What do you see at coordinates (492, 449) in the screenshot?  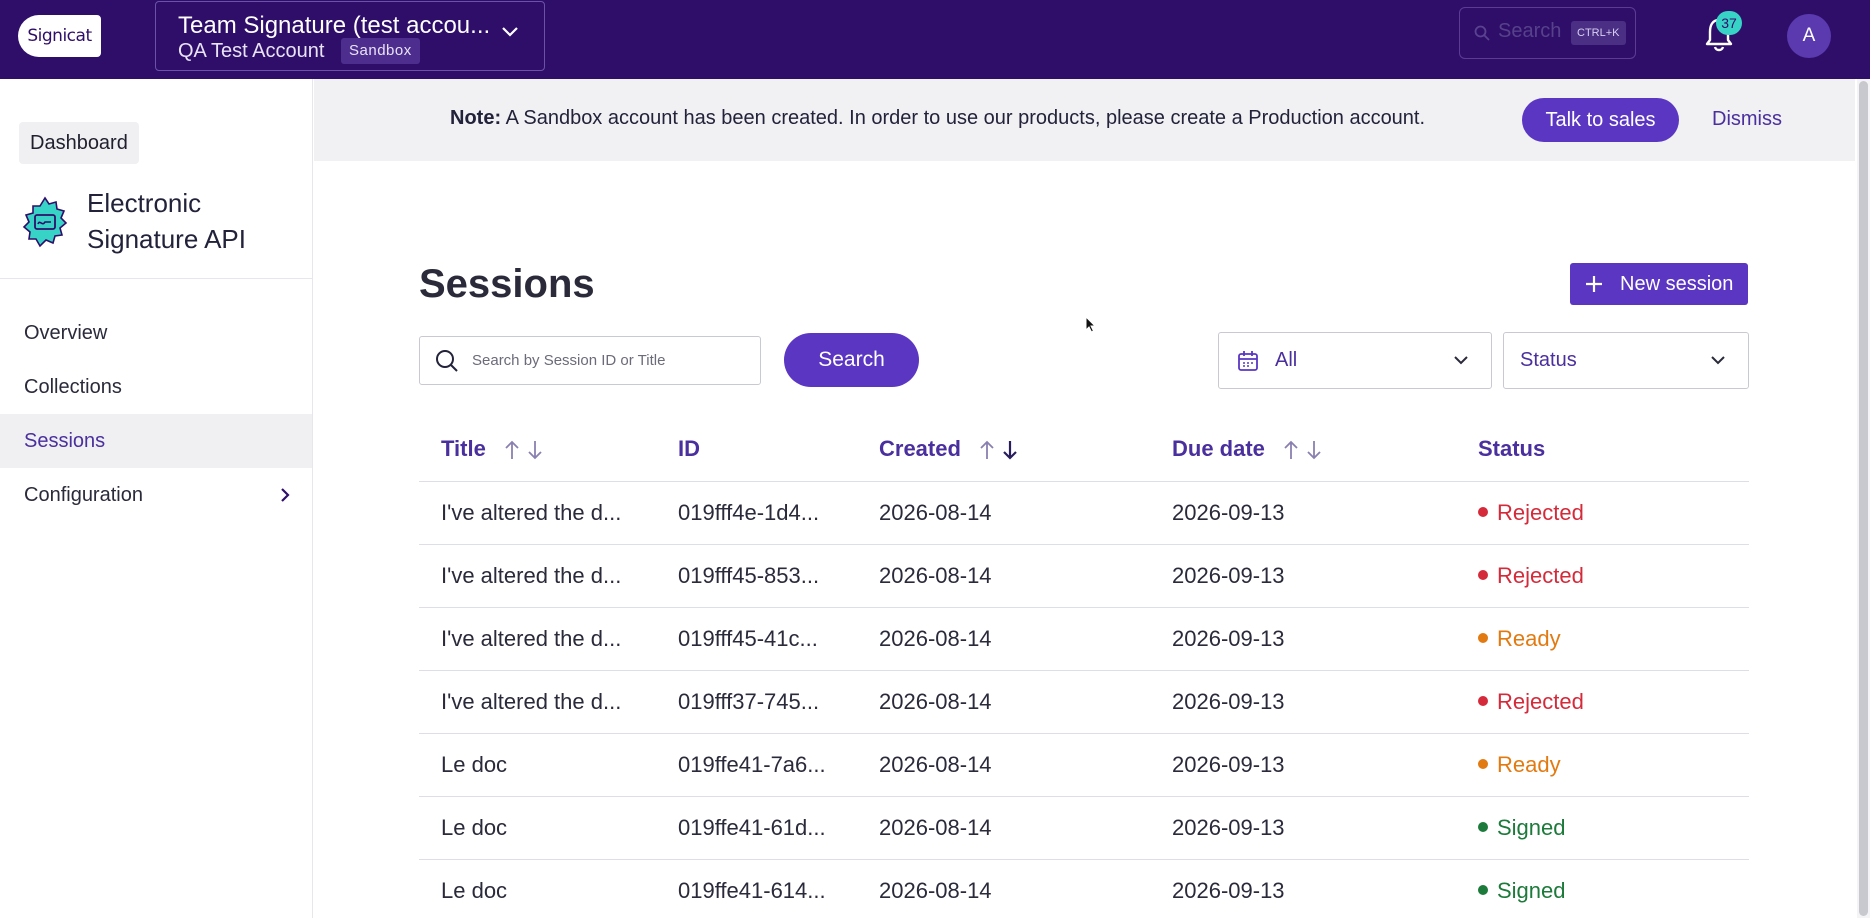 I see `column-title: Title` at bounding box center [492, 449].